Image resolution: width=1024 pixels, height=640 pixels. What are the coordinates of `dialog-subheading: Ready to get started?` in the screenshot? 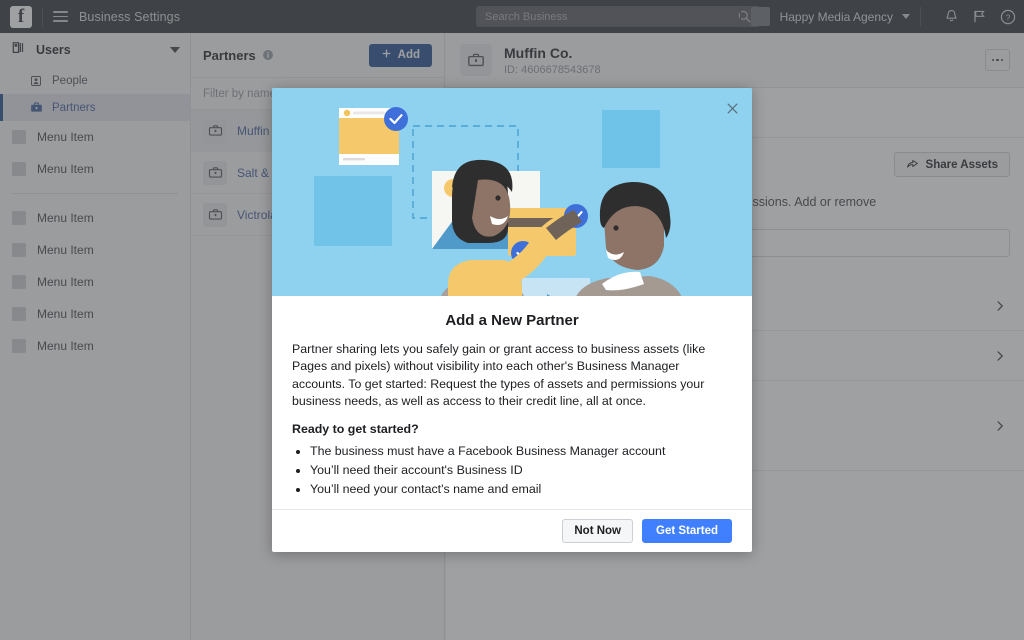 It's located at (355, 429).